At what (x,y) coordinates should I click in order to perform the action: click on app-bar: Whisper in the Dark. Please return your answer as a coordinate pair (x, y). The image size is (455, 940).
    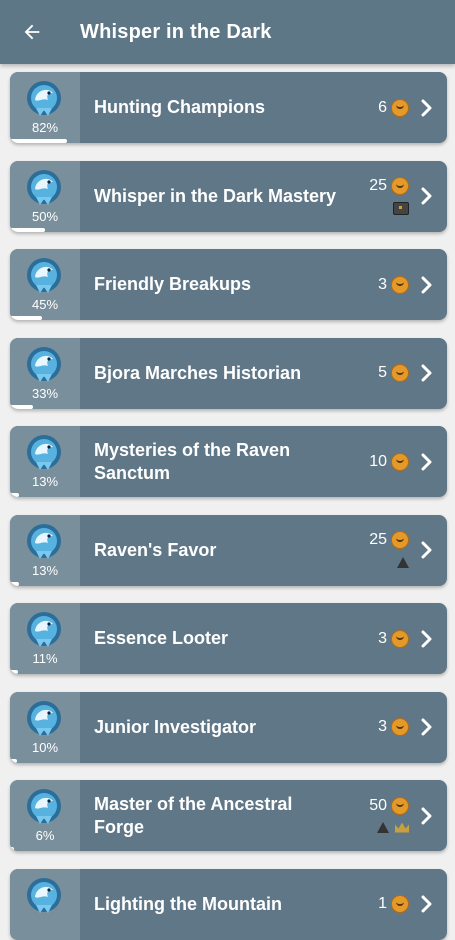
    Looking at the image, I should click on (227, 32).